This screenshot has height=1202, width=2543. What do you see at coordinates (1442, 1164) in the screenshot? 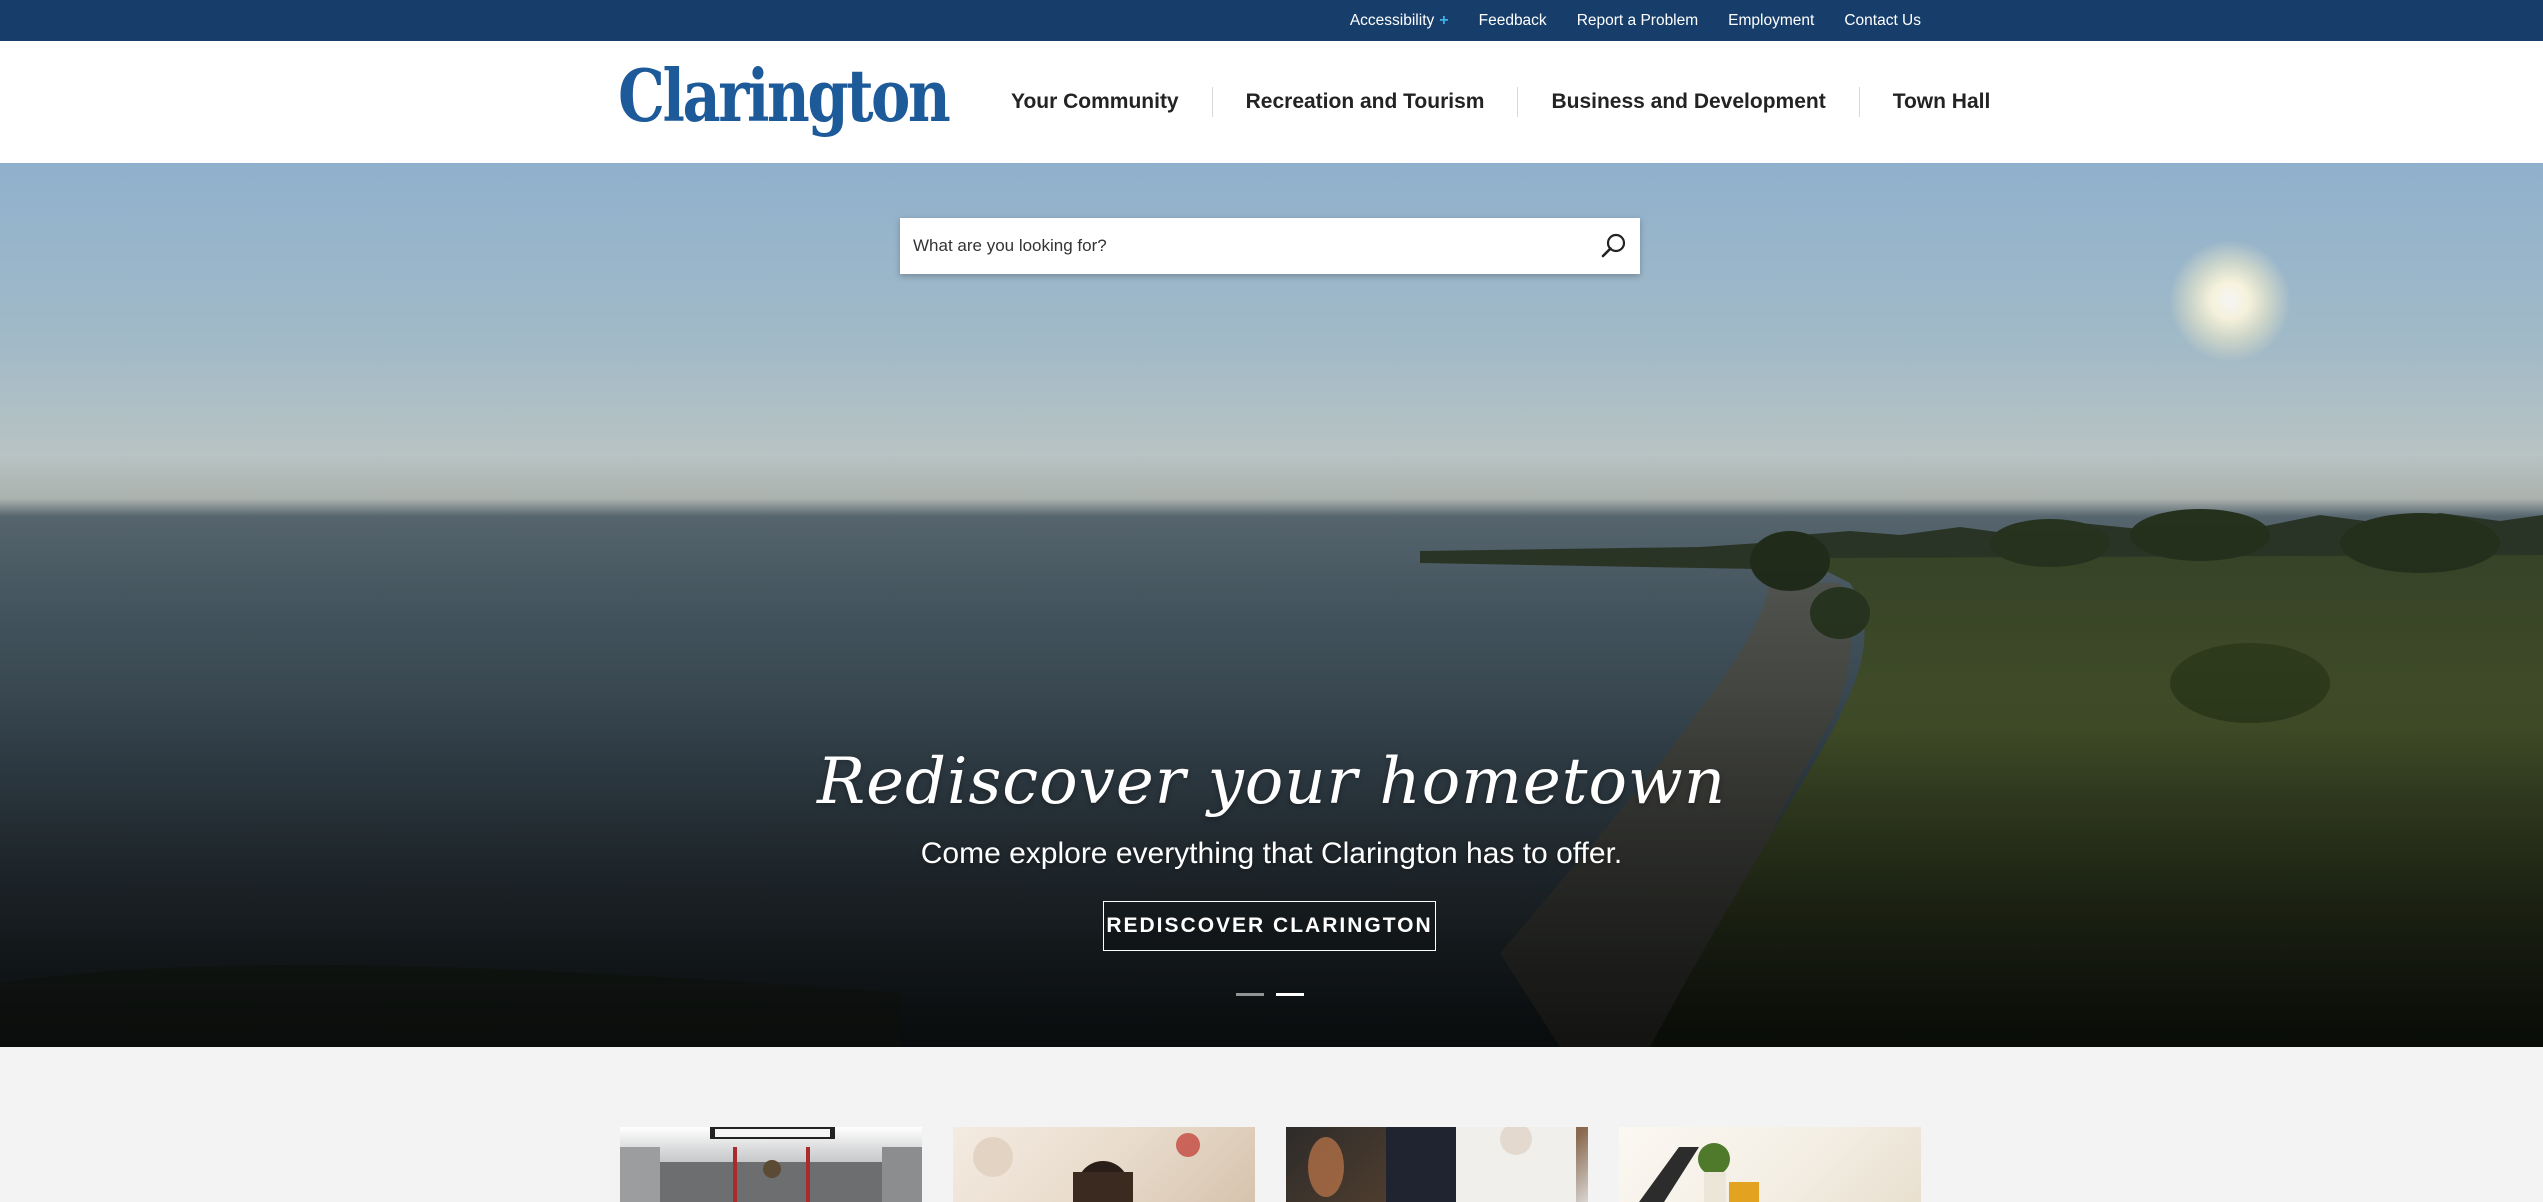
I see `wedding-image` at bounding box center [1442, 1164].